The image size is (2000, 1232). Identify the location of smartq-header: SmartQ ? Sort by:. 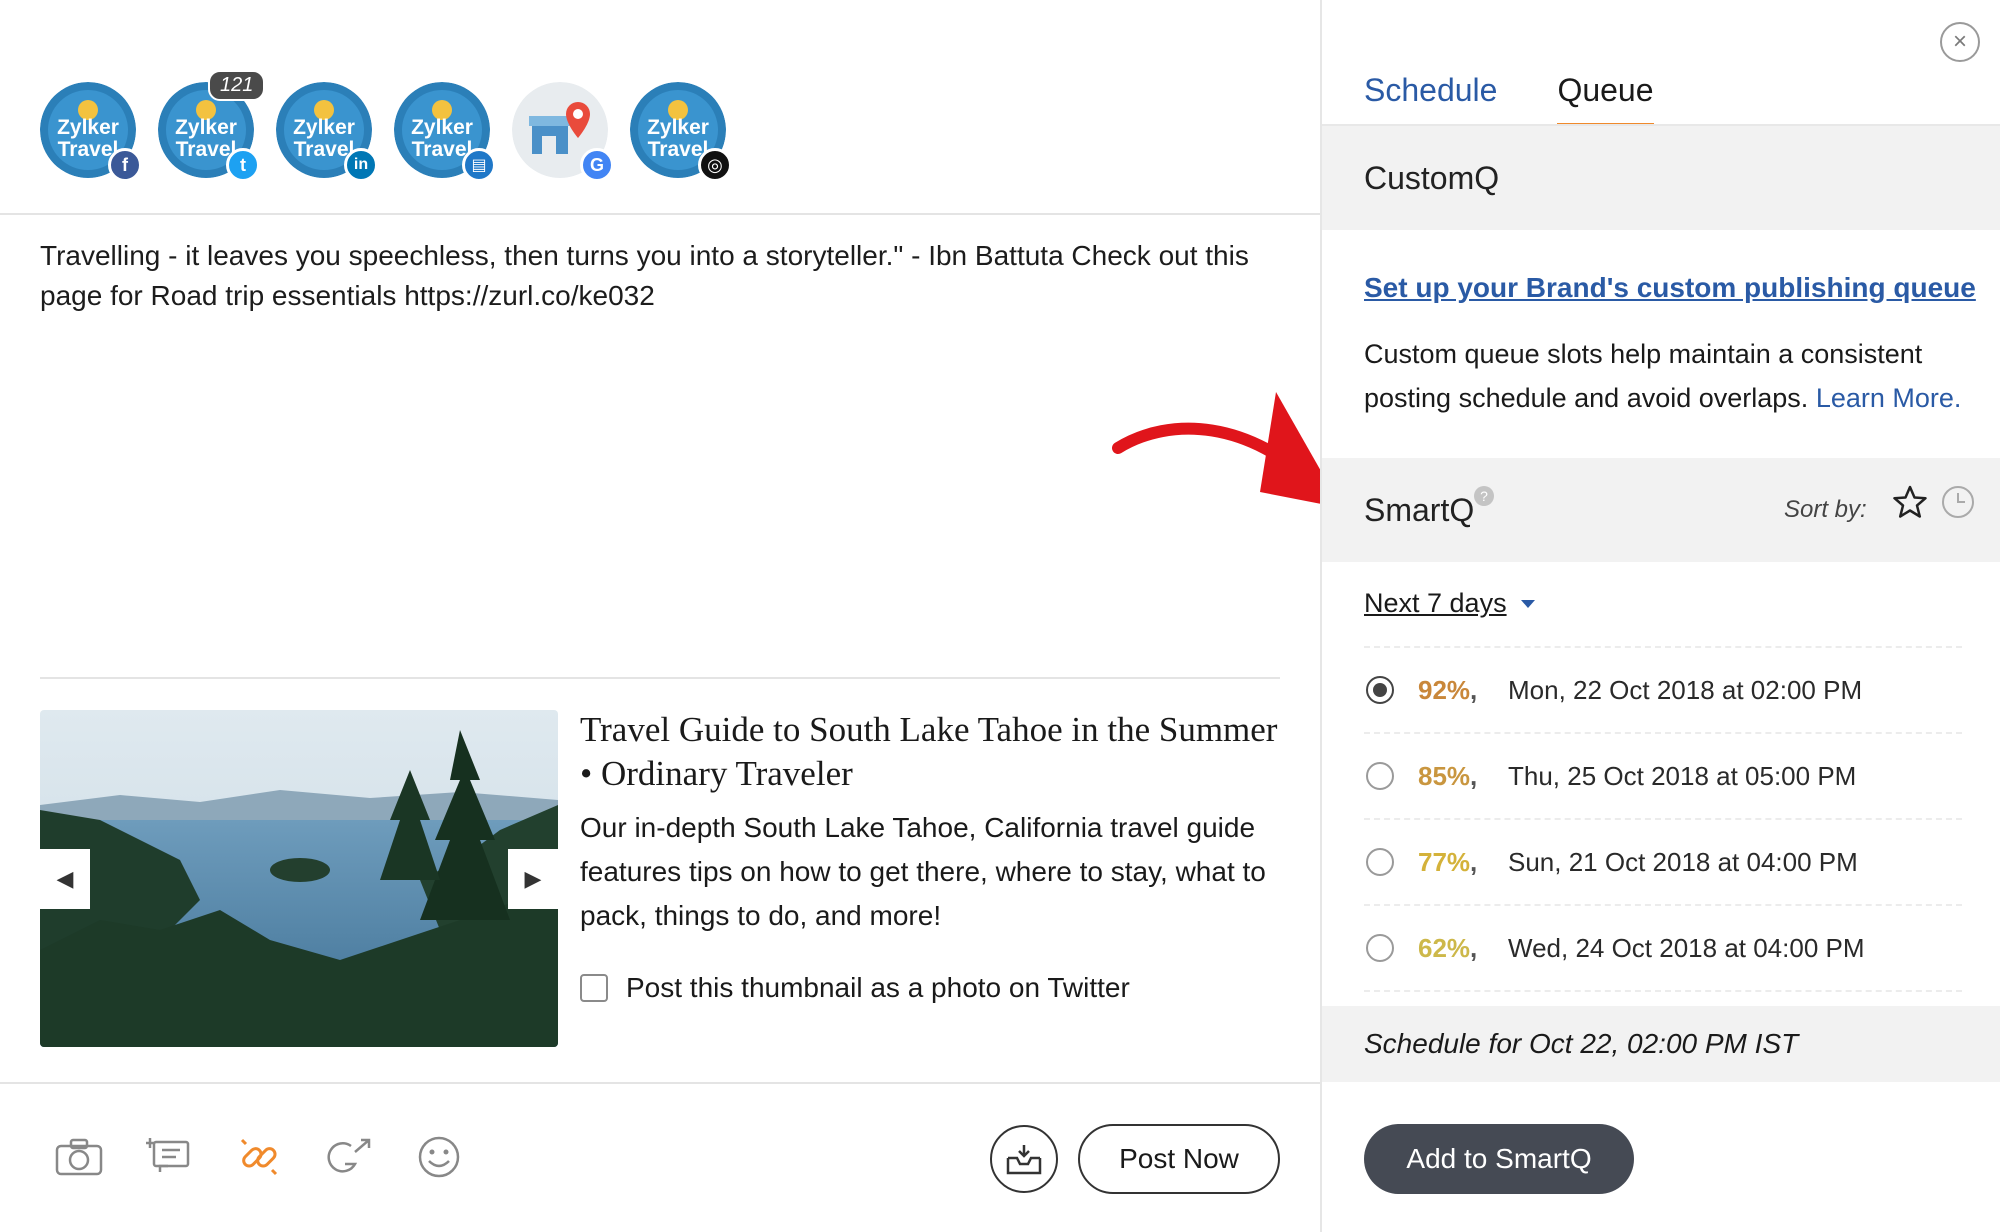
(1661, 510).